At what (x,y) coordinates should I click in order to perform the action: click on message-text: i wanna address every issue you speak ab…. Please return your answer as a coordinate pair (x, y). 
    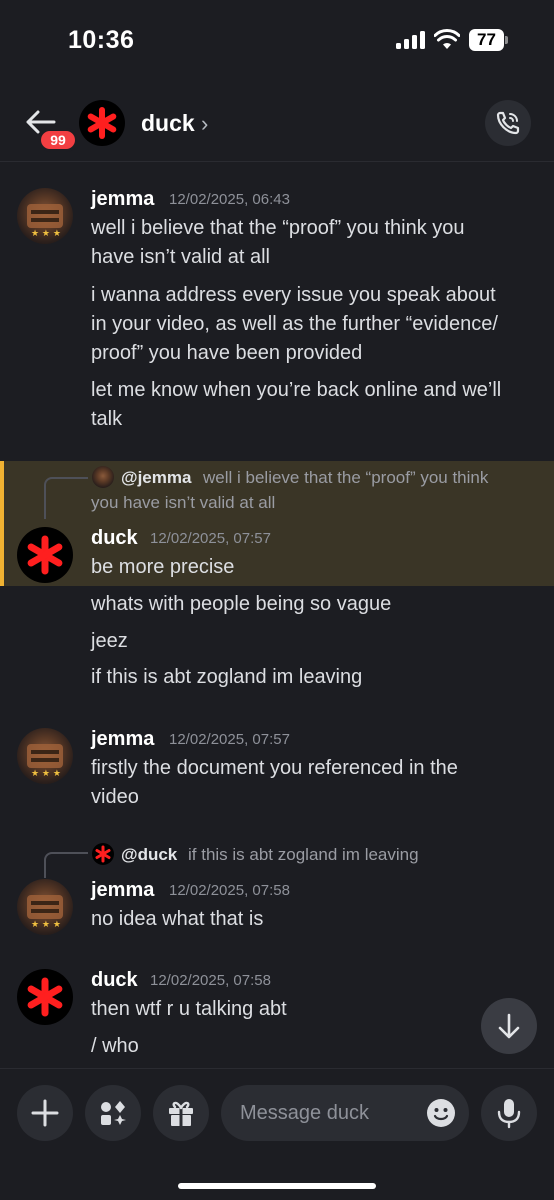
    Looking at the image, I should click on (293, 295).